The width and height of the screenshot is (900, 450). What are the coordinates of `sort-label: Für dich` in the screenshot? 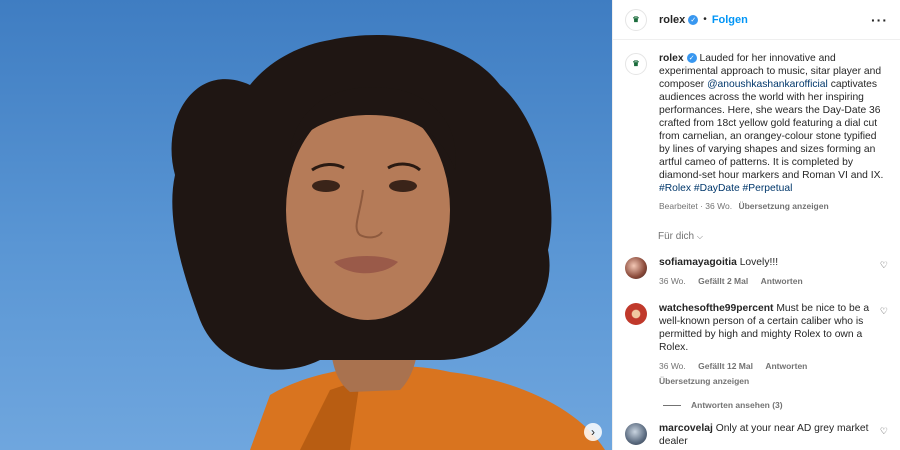 It's located at (676, 236).